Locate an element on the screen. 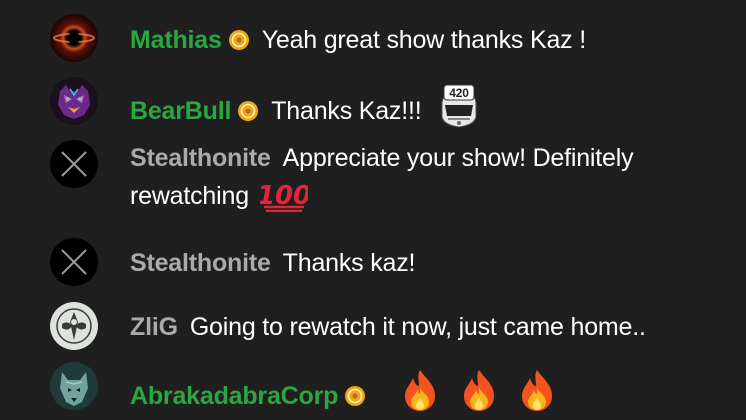 This screenshot has height=420, width=746. author-name: Mathias is located at coordinates (176, 40).